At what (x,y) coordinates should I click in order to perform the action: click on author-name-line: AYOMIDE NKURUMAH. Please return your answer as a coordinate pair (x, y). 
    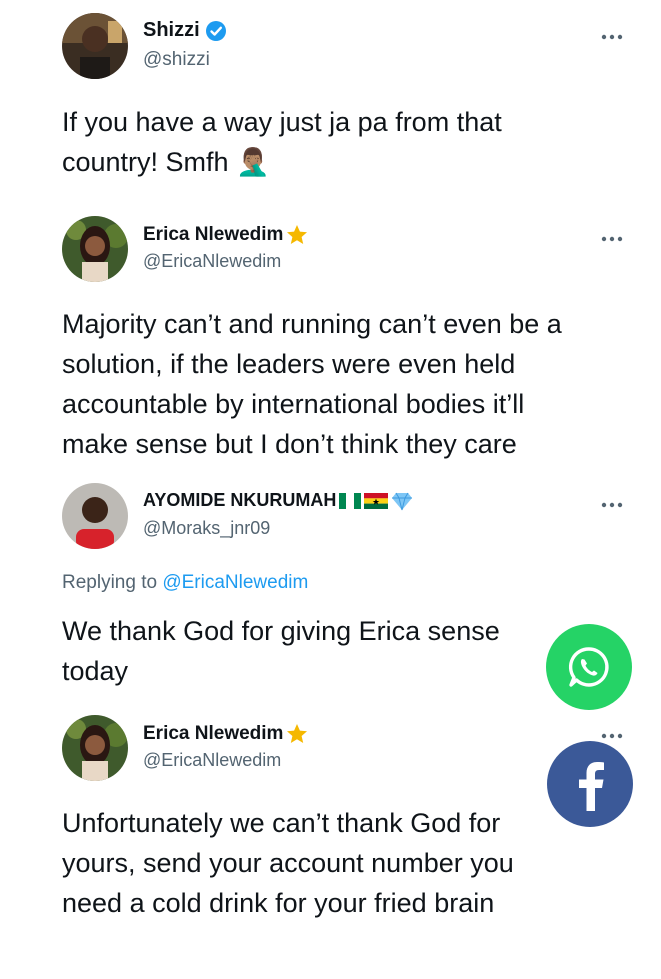
    Looking at the image, I should click on (278, 500).